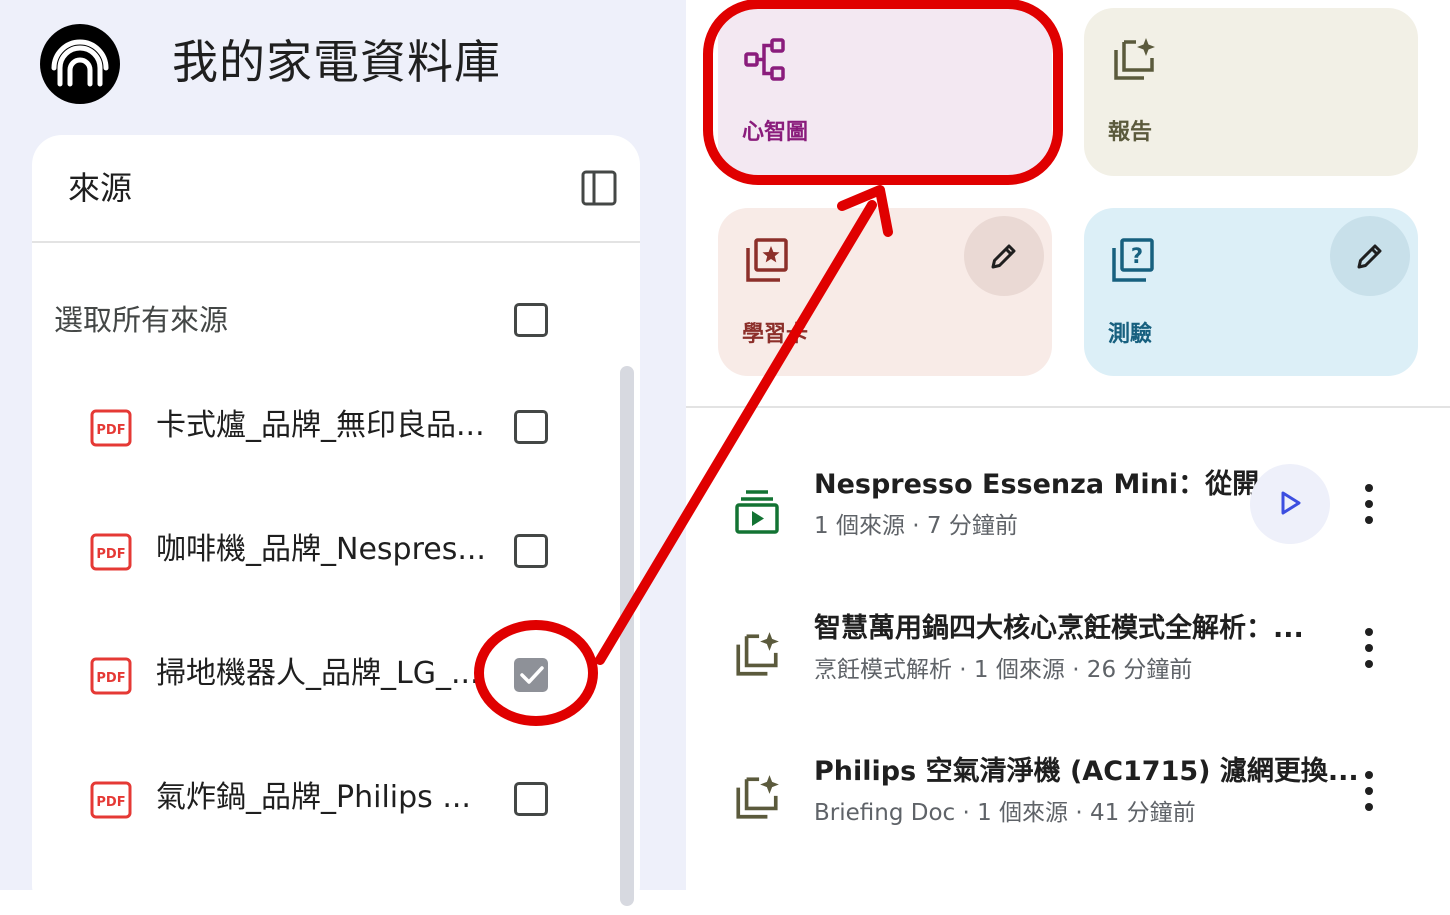  Describe the element at coordinates (775, 334) in the screenshot. I see `flashcards-label: 學習卡` at that location.